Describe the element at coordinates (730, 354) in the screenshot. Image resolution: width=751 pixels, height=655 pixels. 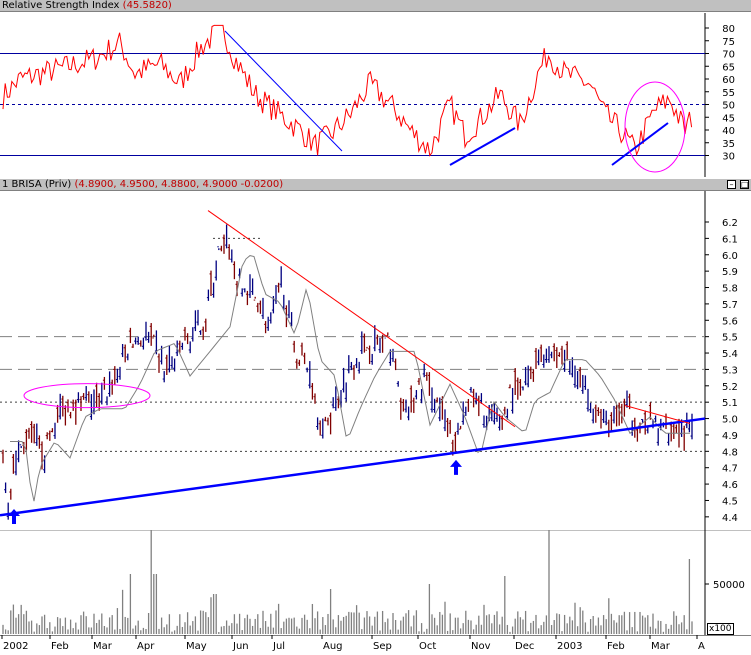
I see `price-tick-label: 5.4` at that location.